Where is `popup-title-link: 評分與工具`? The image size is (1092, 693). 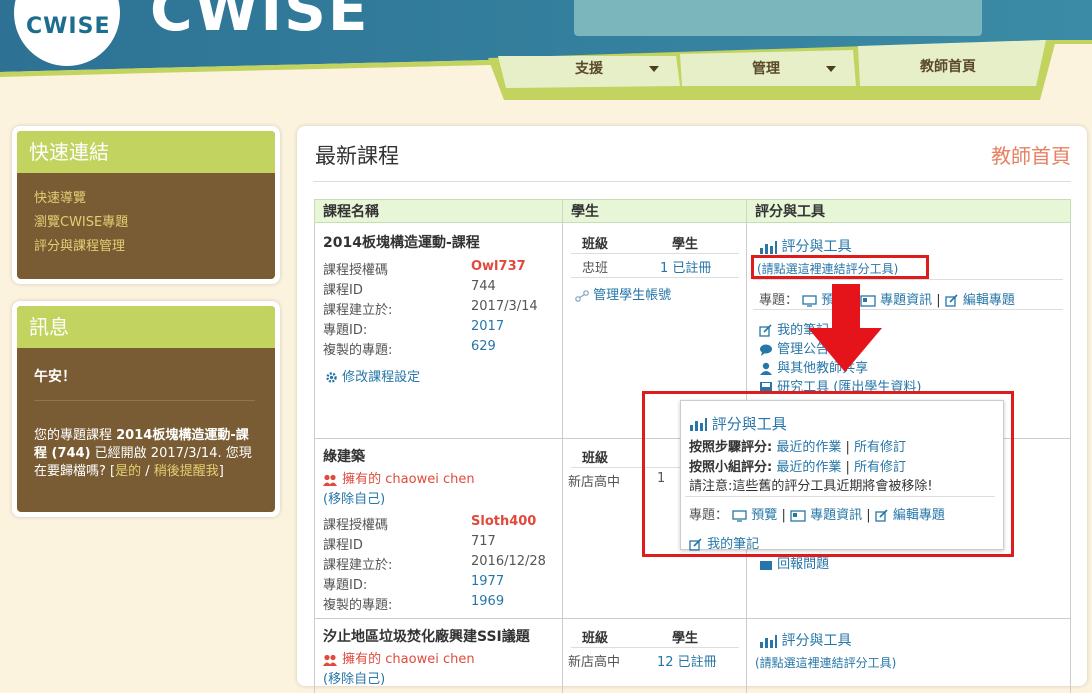 popup-title-link: 評分與工具 is located at coordinates (738, 423).